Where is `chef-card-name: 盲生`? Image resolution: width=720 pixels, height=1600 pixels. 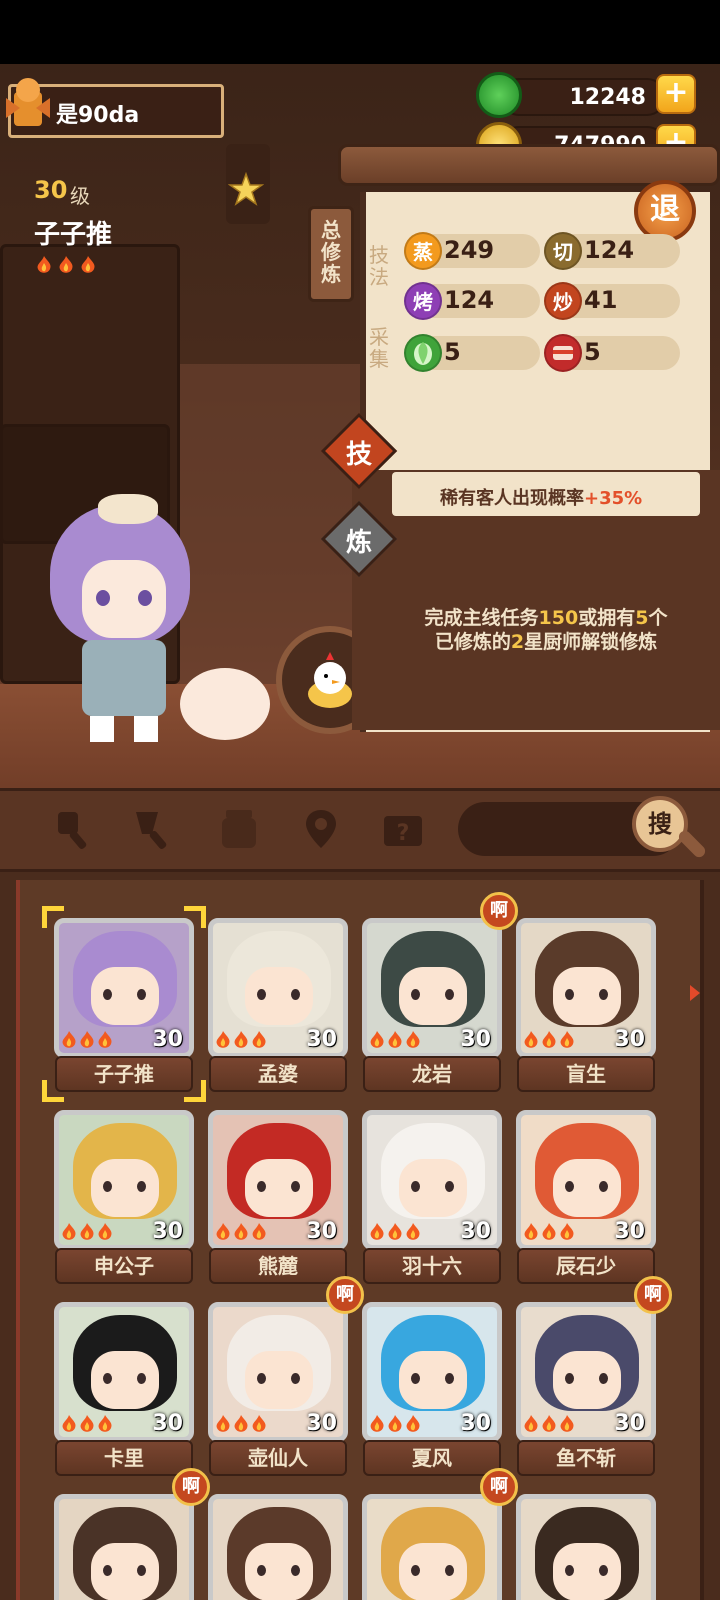
chef-card-name: 盲生 is located at coordinates (586, 1074).